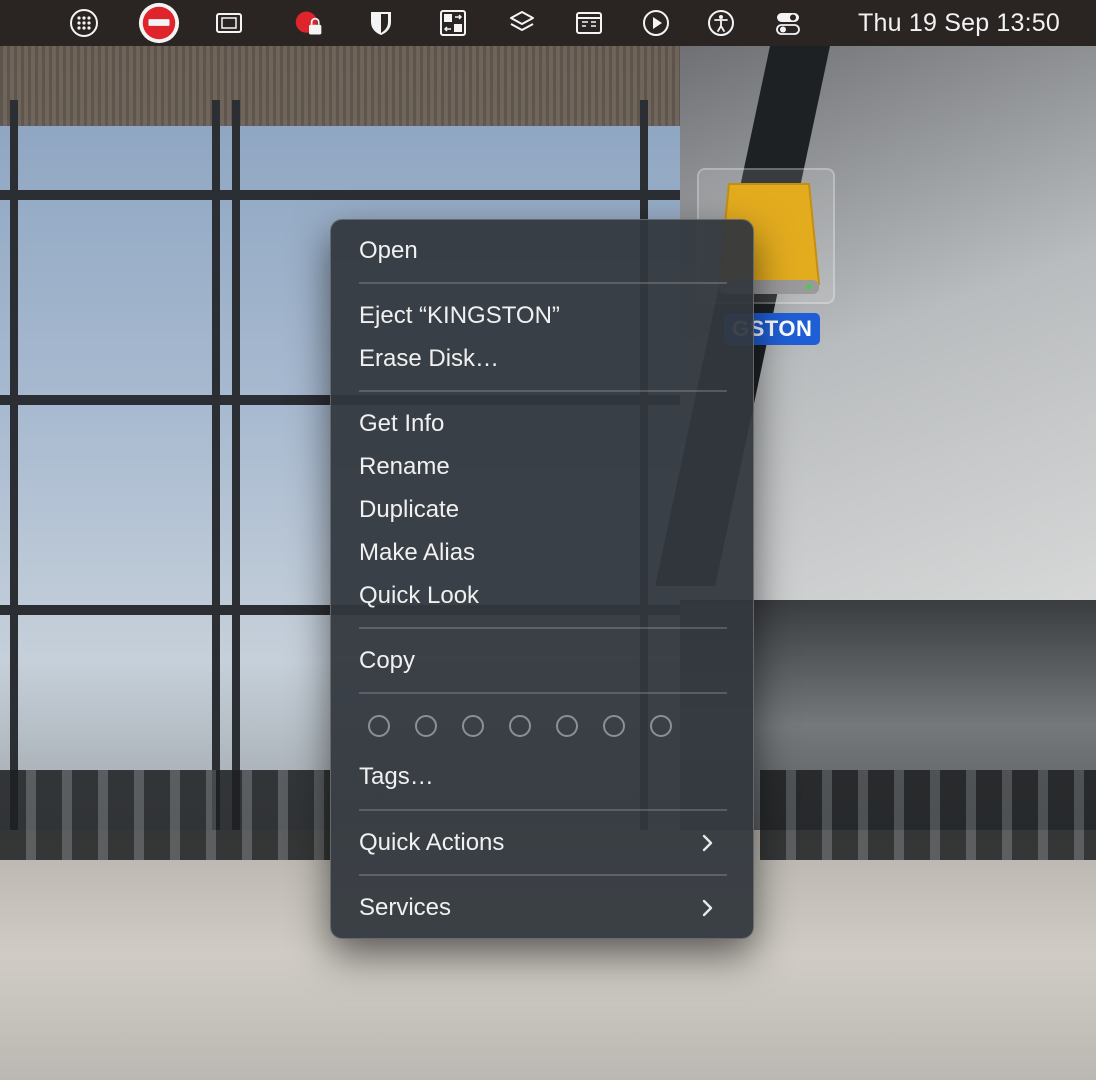  What do you see at coordinates (229, 23) in the screenshot?
I see `window-manager-icon` at bounding box center [229, 23].